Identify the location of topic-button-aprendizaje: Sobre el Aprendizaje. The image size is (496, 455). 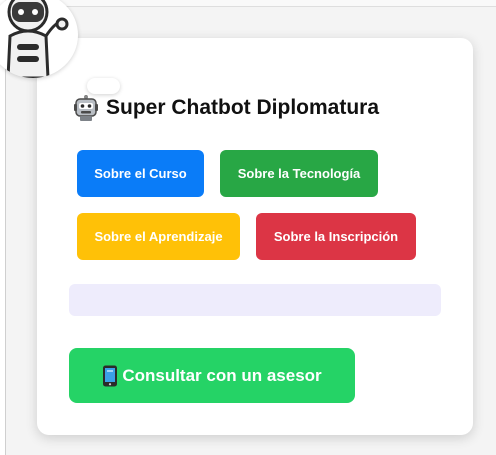
(158, 236).